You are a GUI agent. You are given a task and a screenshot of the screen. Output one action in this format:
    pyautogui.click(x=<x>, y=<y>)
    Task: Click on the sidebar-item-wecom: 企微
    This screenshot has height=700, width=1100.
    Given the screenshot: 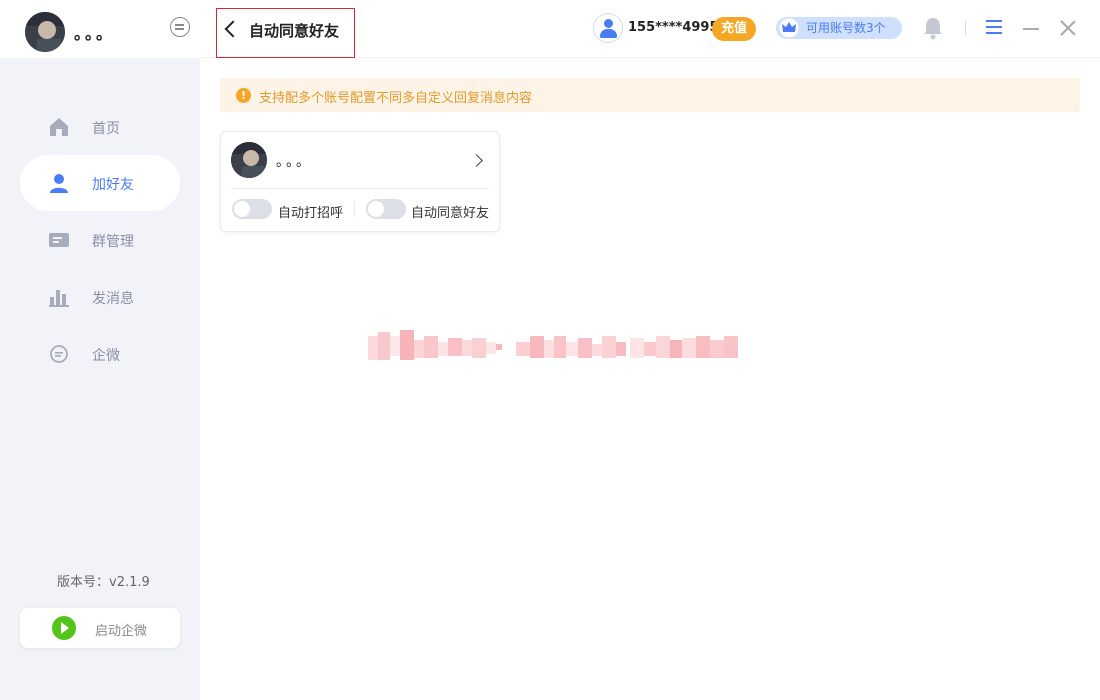 What is the action you would take?
    pyautogui.click(x=100, y=354)
    